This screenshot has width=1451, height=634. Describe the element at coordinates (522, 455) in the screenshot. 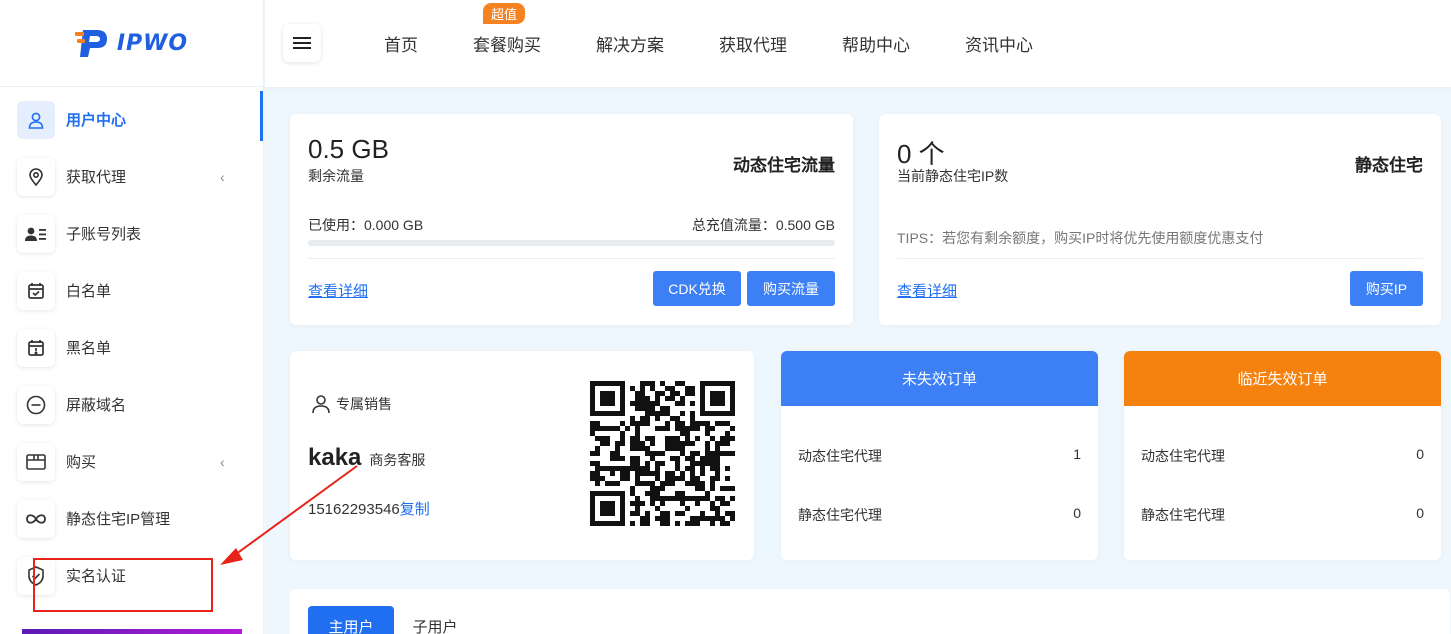

I see `dedicated-sales-card: 专属销售 kaka 商务客服 15162293546复制` at that location.